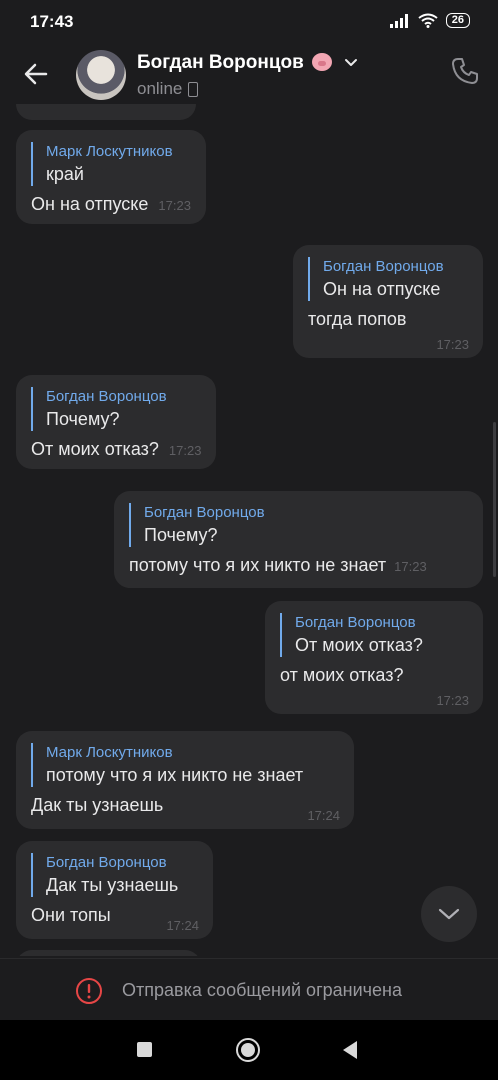 The width and height of the screenshot is (498, 1080). What do you see at coordinates (160, 88) in the screenshot?
I see `online-status: online` at bounding box center [160, 88].